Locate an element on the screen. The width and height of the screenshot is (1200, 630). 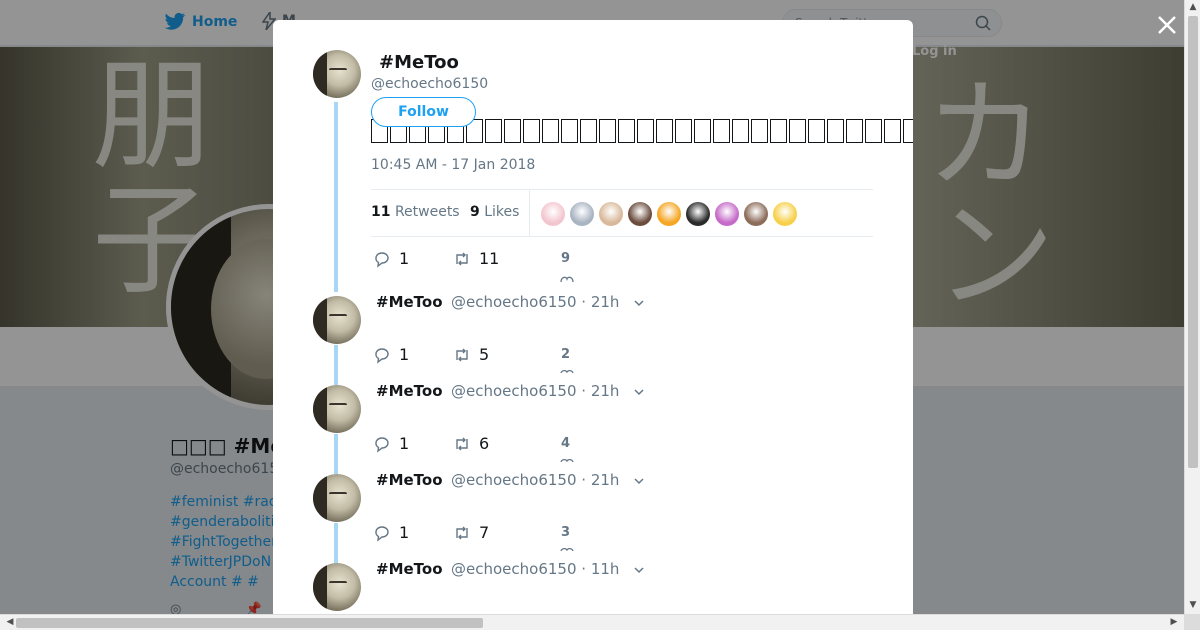
stats-divider is located at coordinates (529, 213).